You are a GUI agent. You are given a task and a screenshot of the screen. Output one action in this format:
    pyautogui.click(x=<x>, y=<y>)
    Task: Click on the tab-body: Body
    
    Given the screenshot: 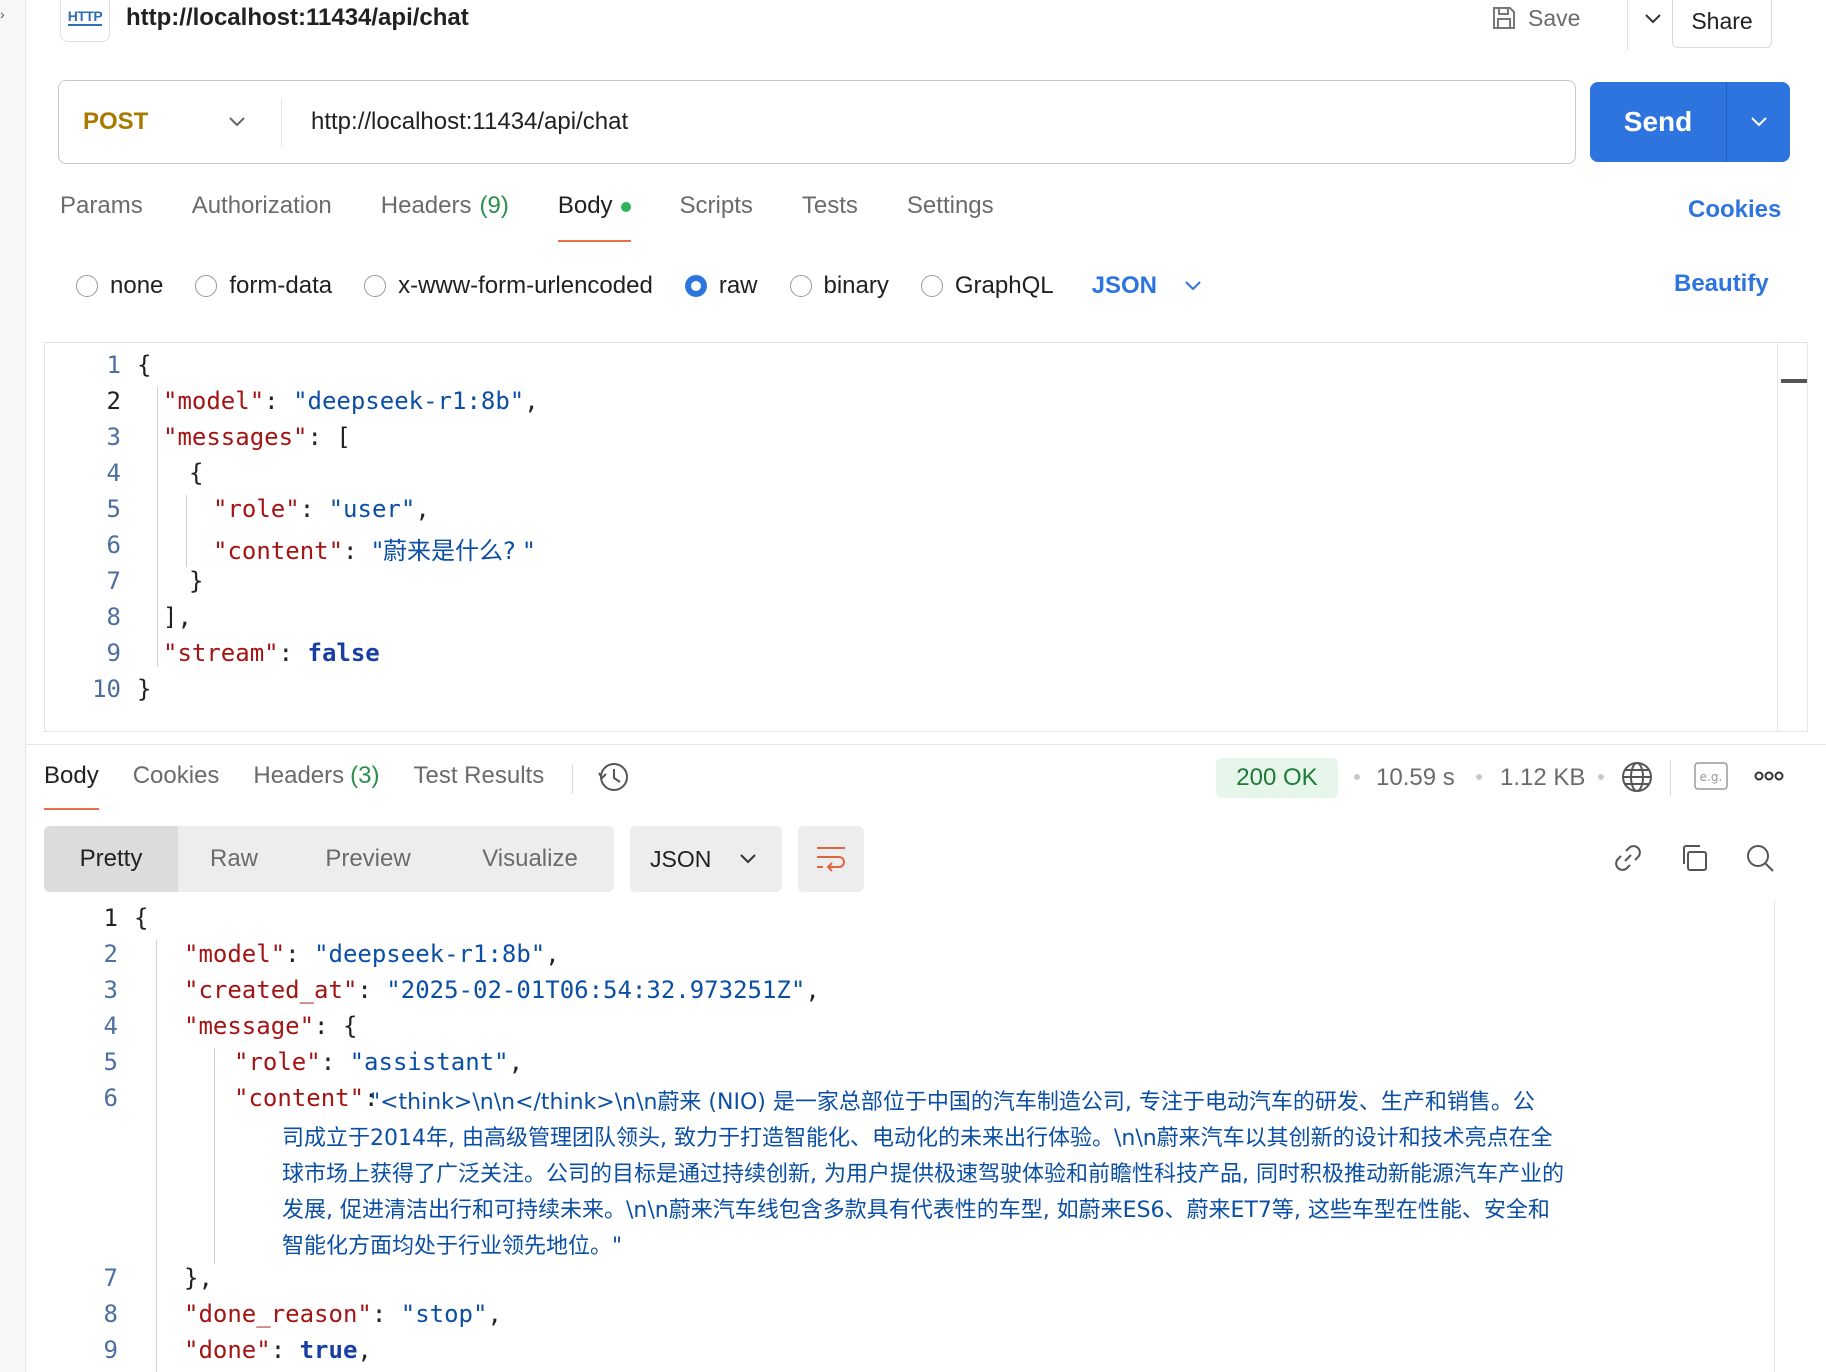 What is the action you would take?
    pyautogui.click(x=594, y=217)
    